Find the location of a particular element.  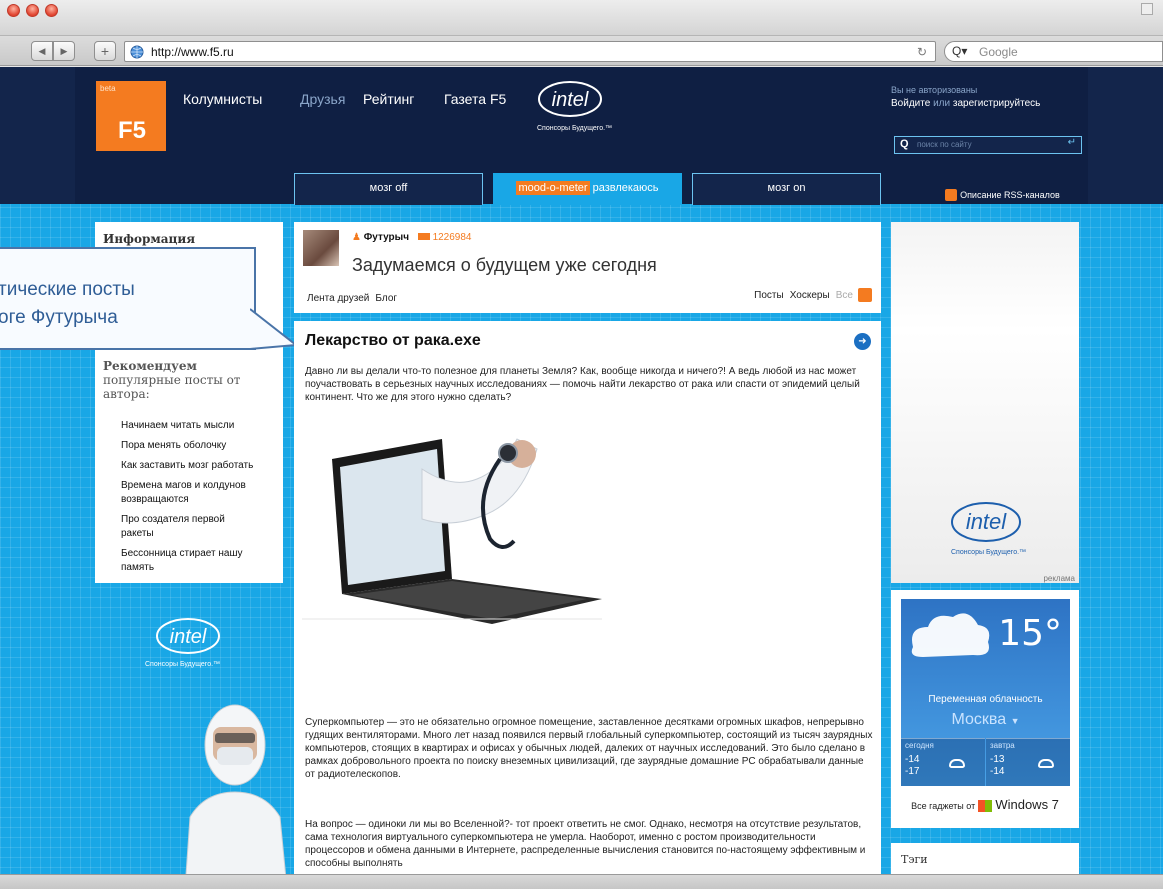

posts-link: Посты is located at coordinates (769, 295).